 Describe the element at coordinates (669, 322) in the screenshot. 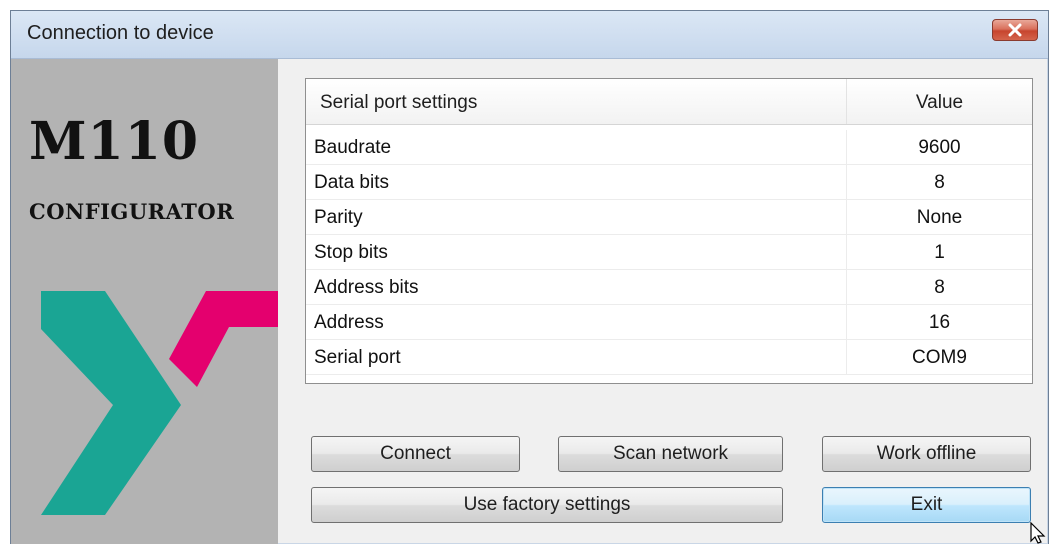

I see `table-row: Address 16` at that location.